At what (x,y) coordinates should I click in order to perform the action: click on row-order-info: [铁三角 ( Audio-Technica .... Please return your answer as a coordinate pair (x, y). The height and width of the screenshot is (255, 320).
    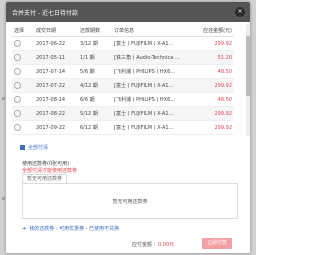
    Looking at the image, I should click on (154, 57).